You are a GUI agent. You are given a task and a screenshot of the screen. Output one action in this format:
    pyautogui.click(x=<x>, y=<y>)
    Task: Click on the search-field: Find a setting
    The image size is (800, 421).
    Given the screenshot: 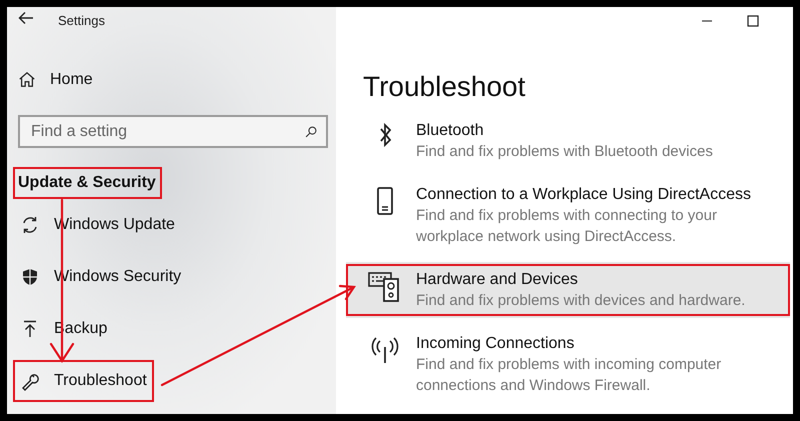 What is the action you would take?
    pyautogui.click(x=173, y=131)
    